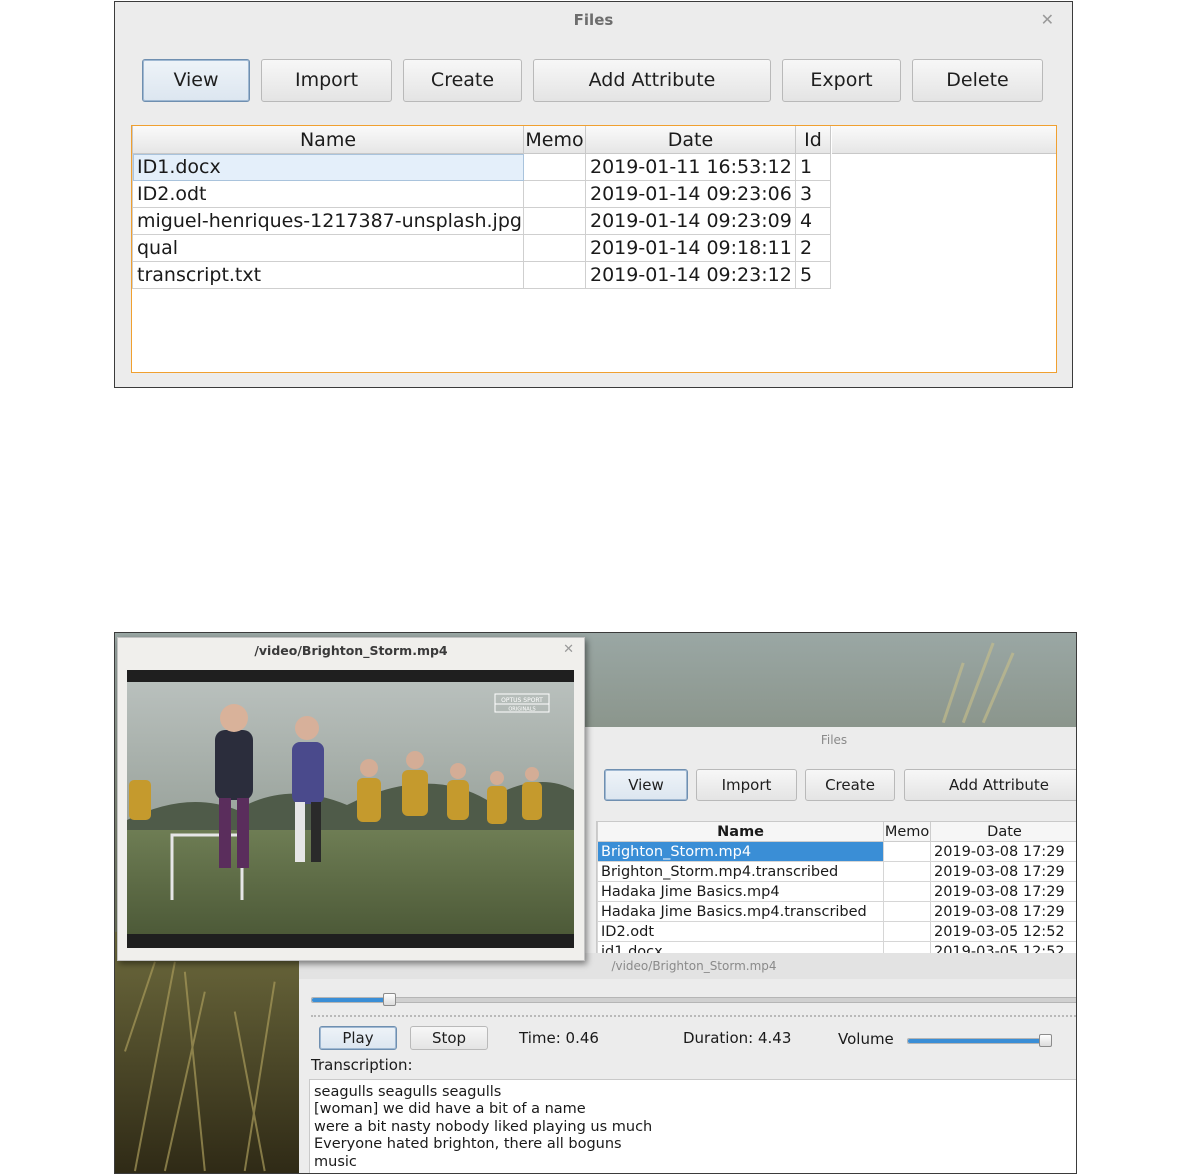 The width and height of the screenshot is (1190, 1174). Describe the element at coordinates (741, 911) in the screenshot. I see `cell-name: Hadaka Jime Basics.mp4.transcribed` at that location.